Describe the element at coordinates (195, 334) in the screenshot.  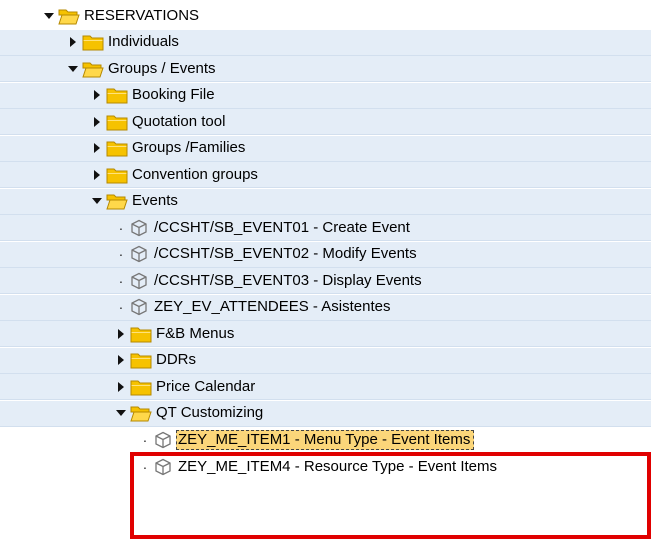
I see `tree-node-label: F&B Menus` at that location.